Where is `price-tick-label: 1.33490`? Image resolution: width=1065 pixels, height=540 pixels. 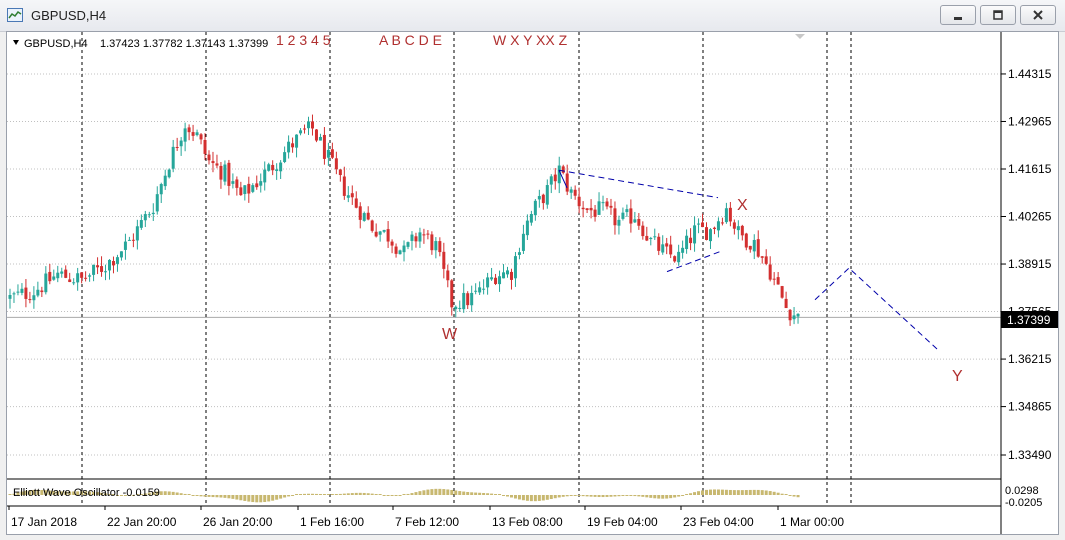
price-tick-label: 1.33490 is located at coordinates (1030, 455).